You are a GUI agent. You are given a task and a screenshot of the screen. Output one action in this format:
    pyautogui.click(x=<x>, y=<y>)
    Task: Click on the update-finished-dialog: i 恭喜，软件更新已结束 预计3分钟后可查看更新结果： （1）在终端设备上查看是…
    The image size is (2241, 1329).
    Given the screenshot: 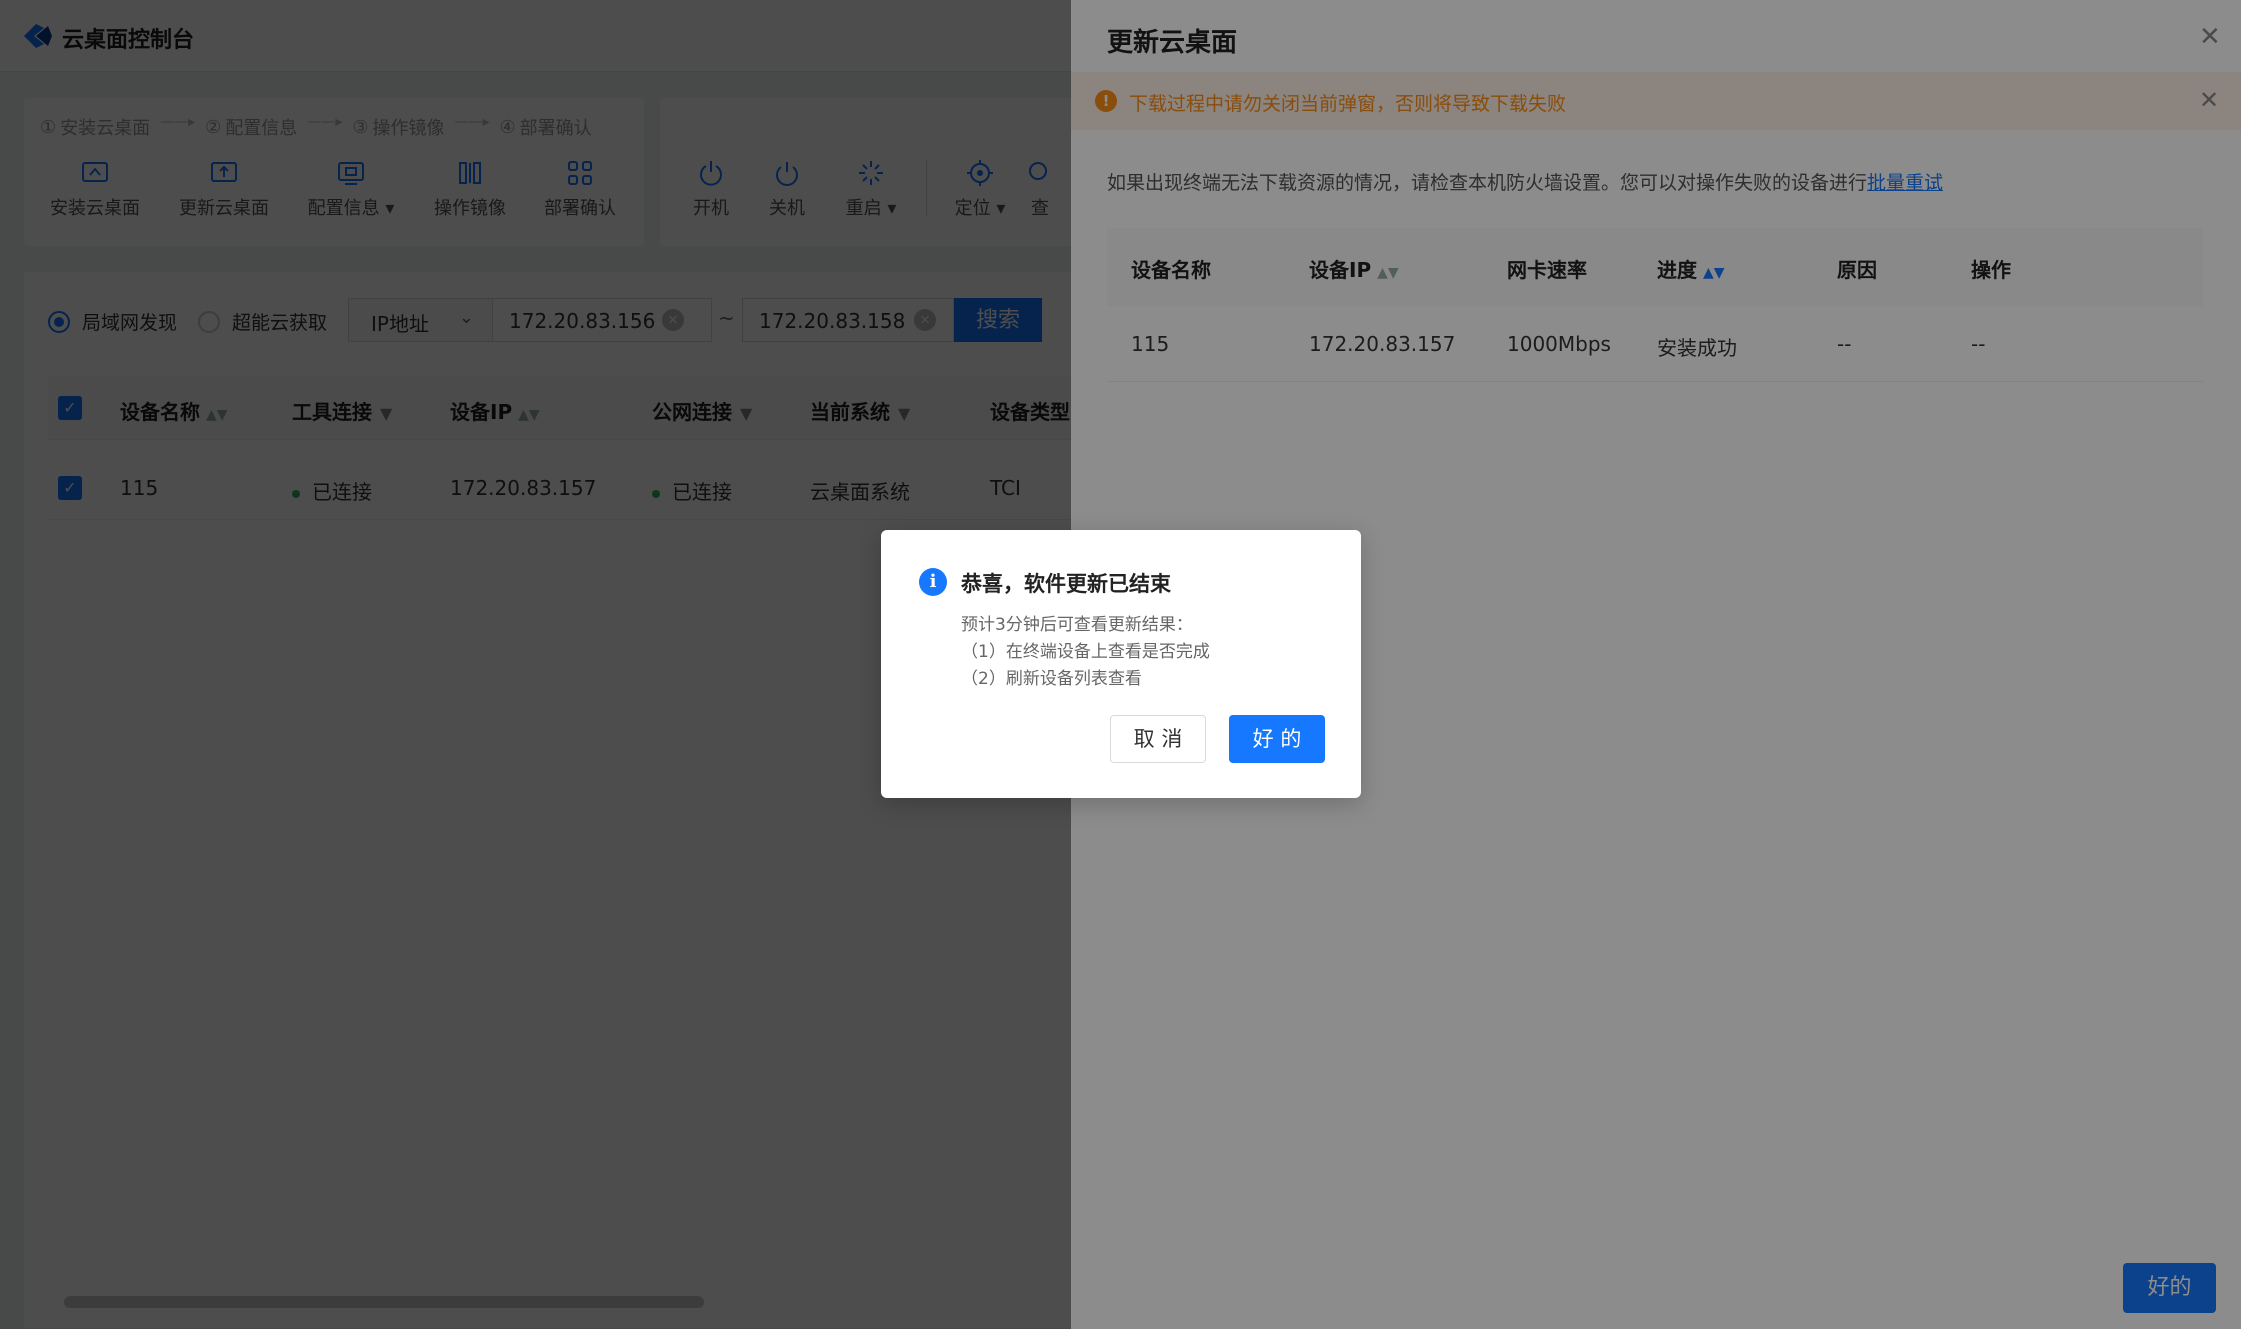 What is the action you would take?
    pyautogui.click(x=1121, y=664)
    